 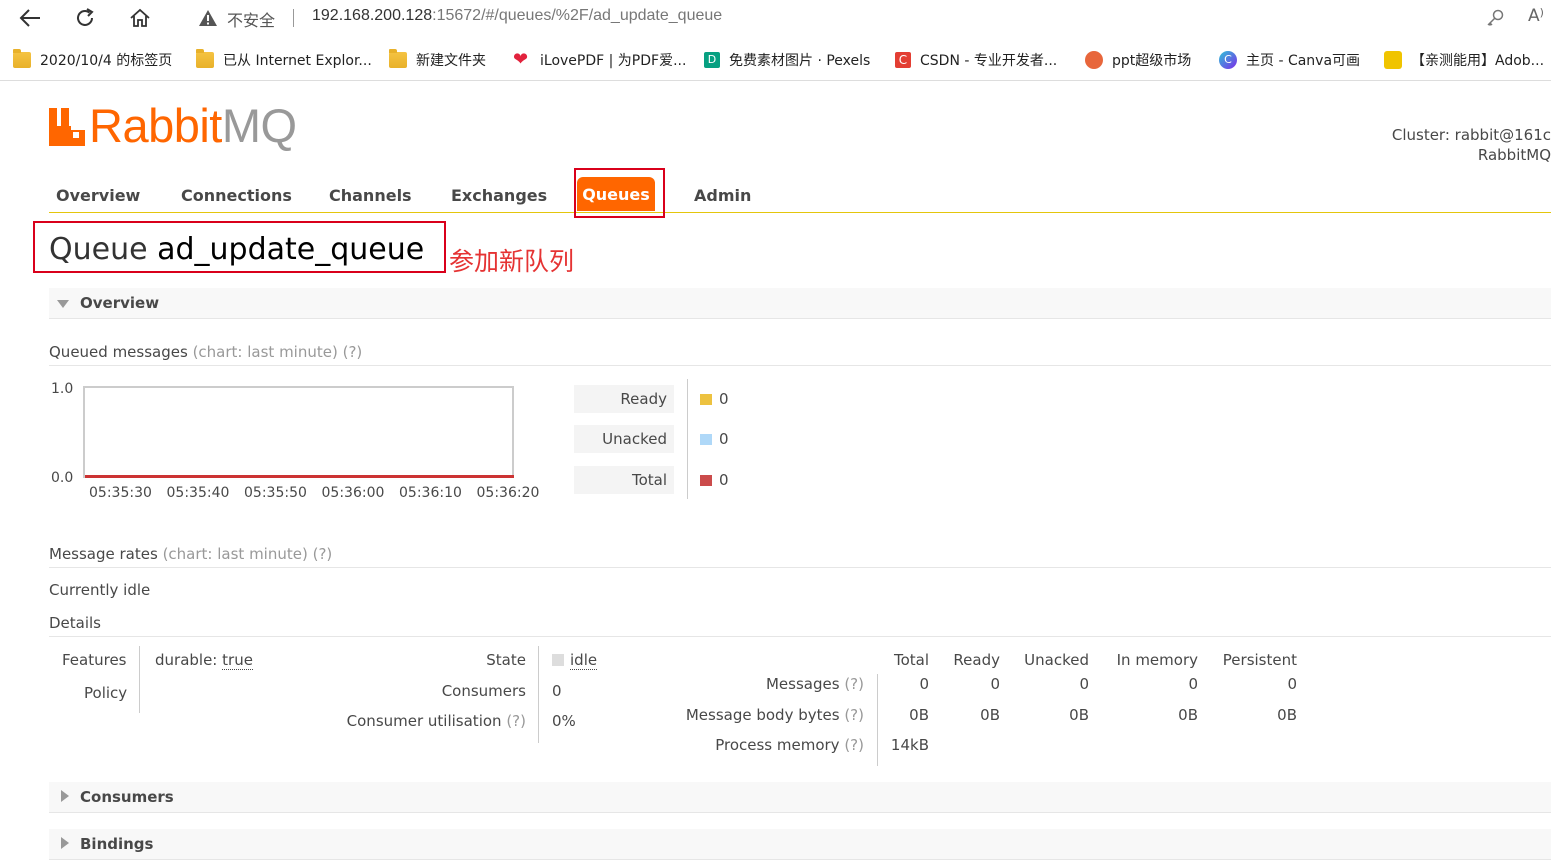 I want to click on cluster-label: Cluster:, so click(x=1420, y=135).